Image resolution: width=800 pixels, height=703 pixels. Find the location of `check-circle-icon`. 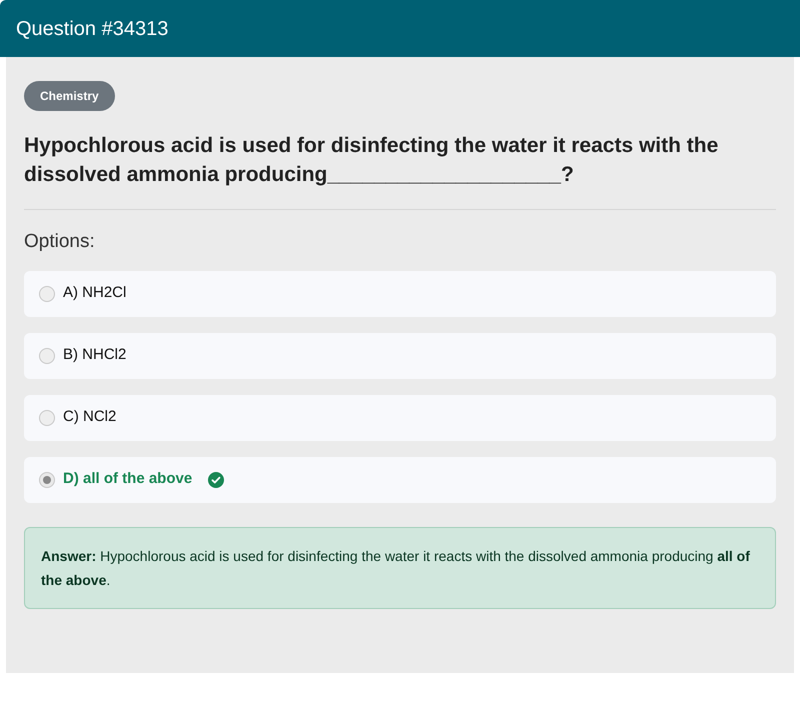

check-circle-icon is located at coordinates (216, 480).